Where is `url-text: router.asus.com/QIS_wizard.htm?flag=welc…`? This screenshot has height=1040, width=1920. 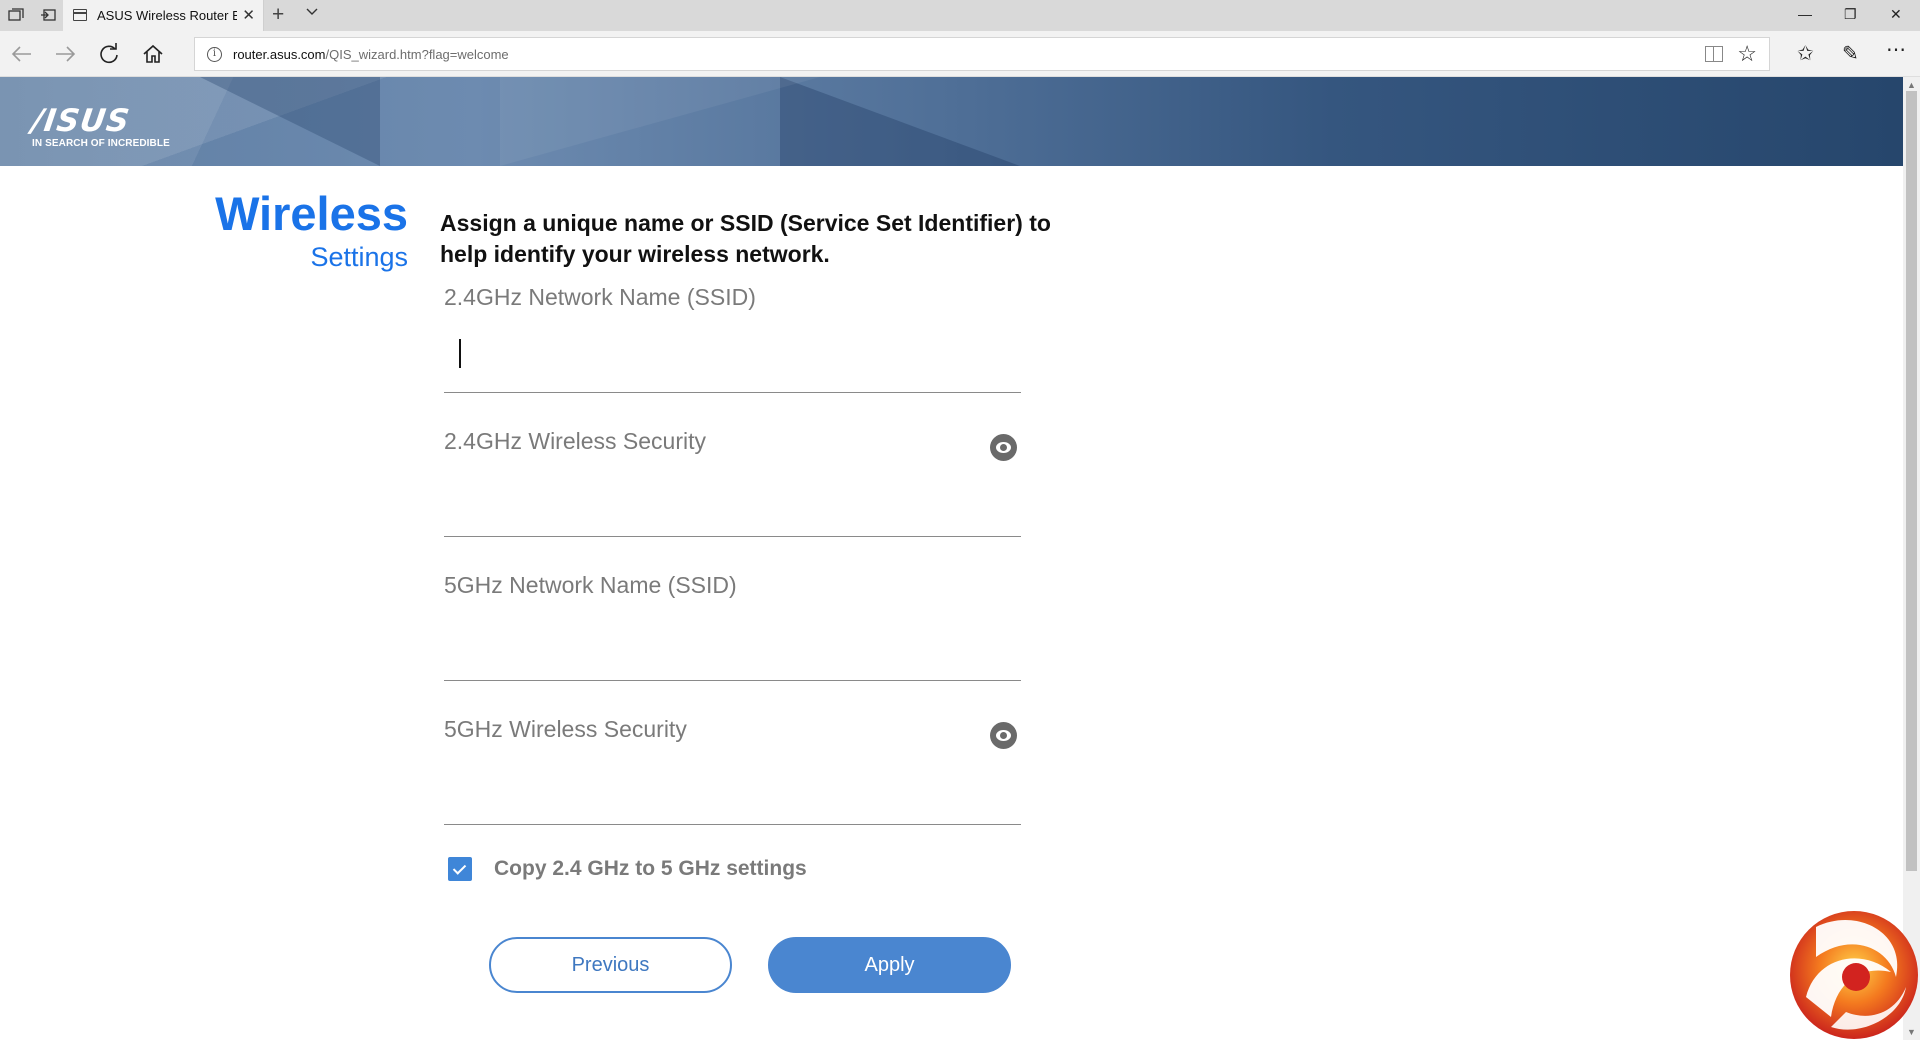 url-text: router.asus.com/QIS_wizard.htm?flag=welc… is located at coordinates (371, 54).